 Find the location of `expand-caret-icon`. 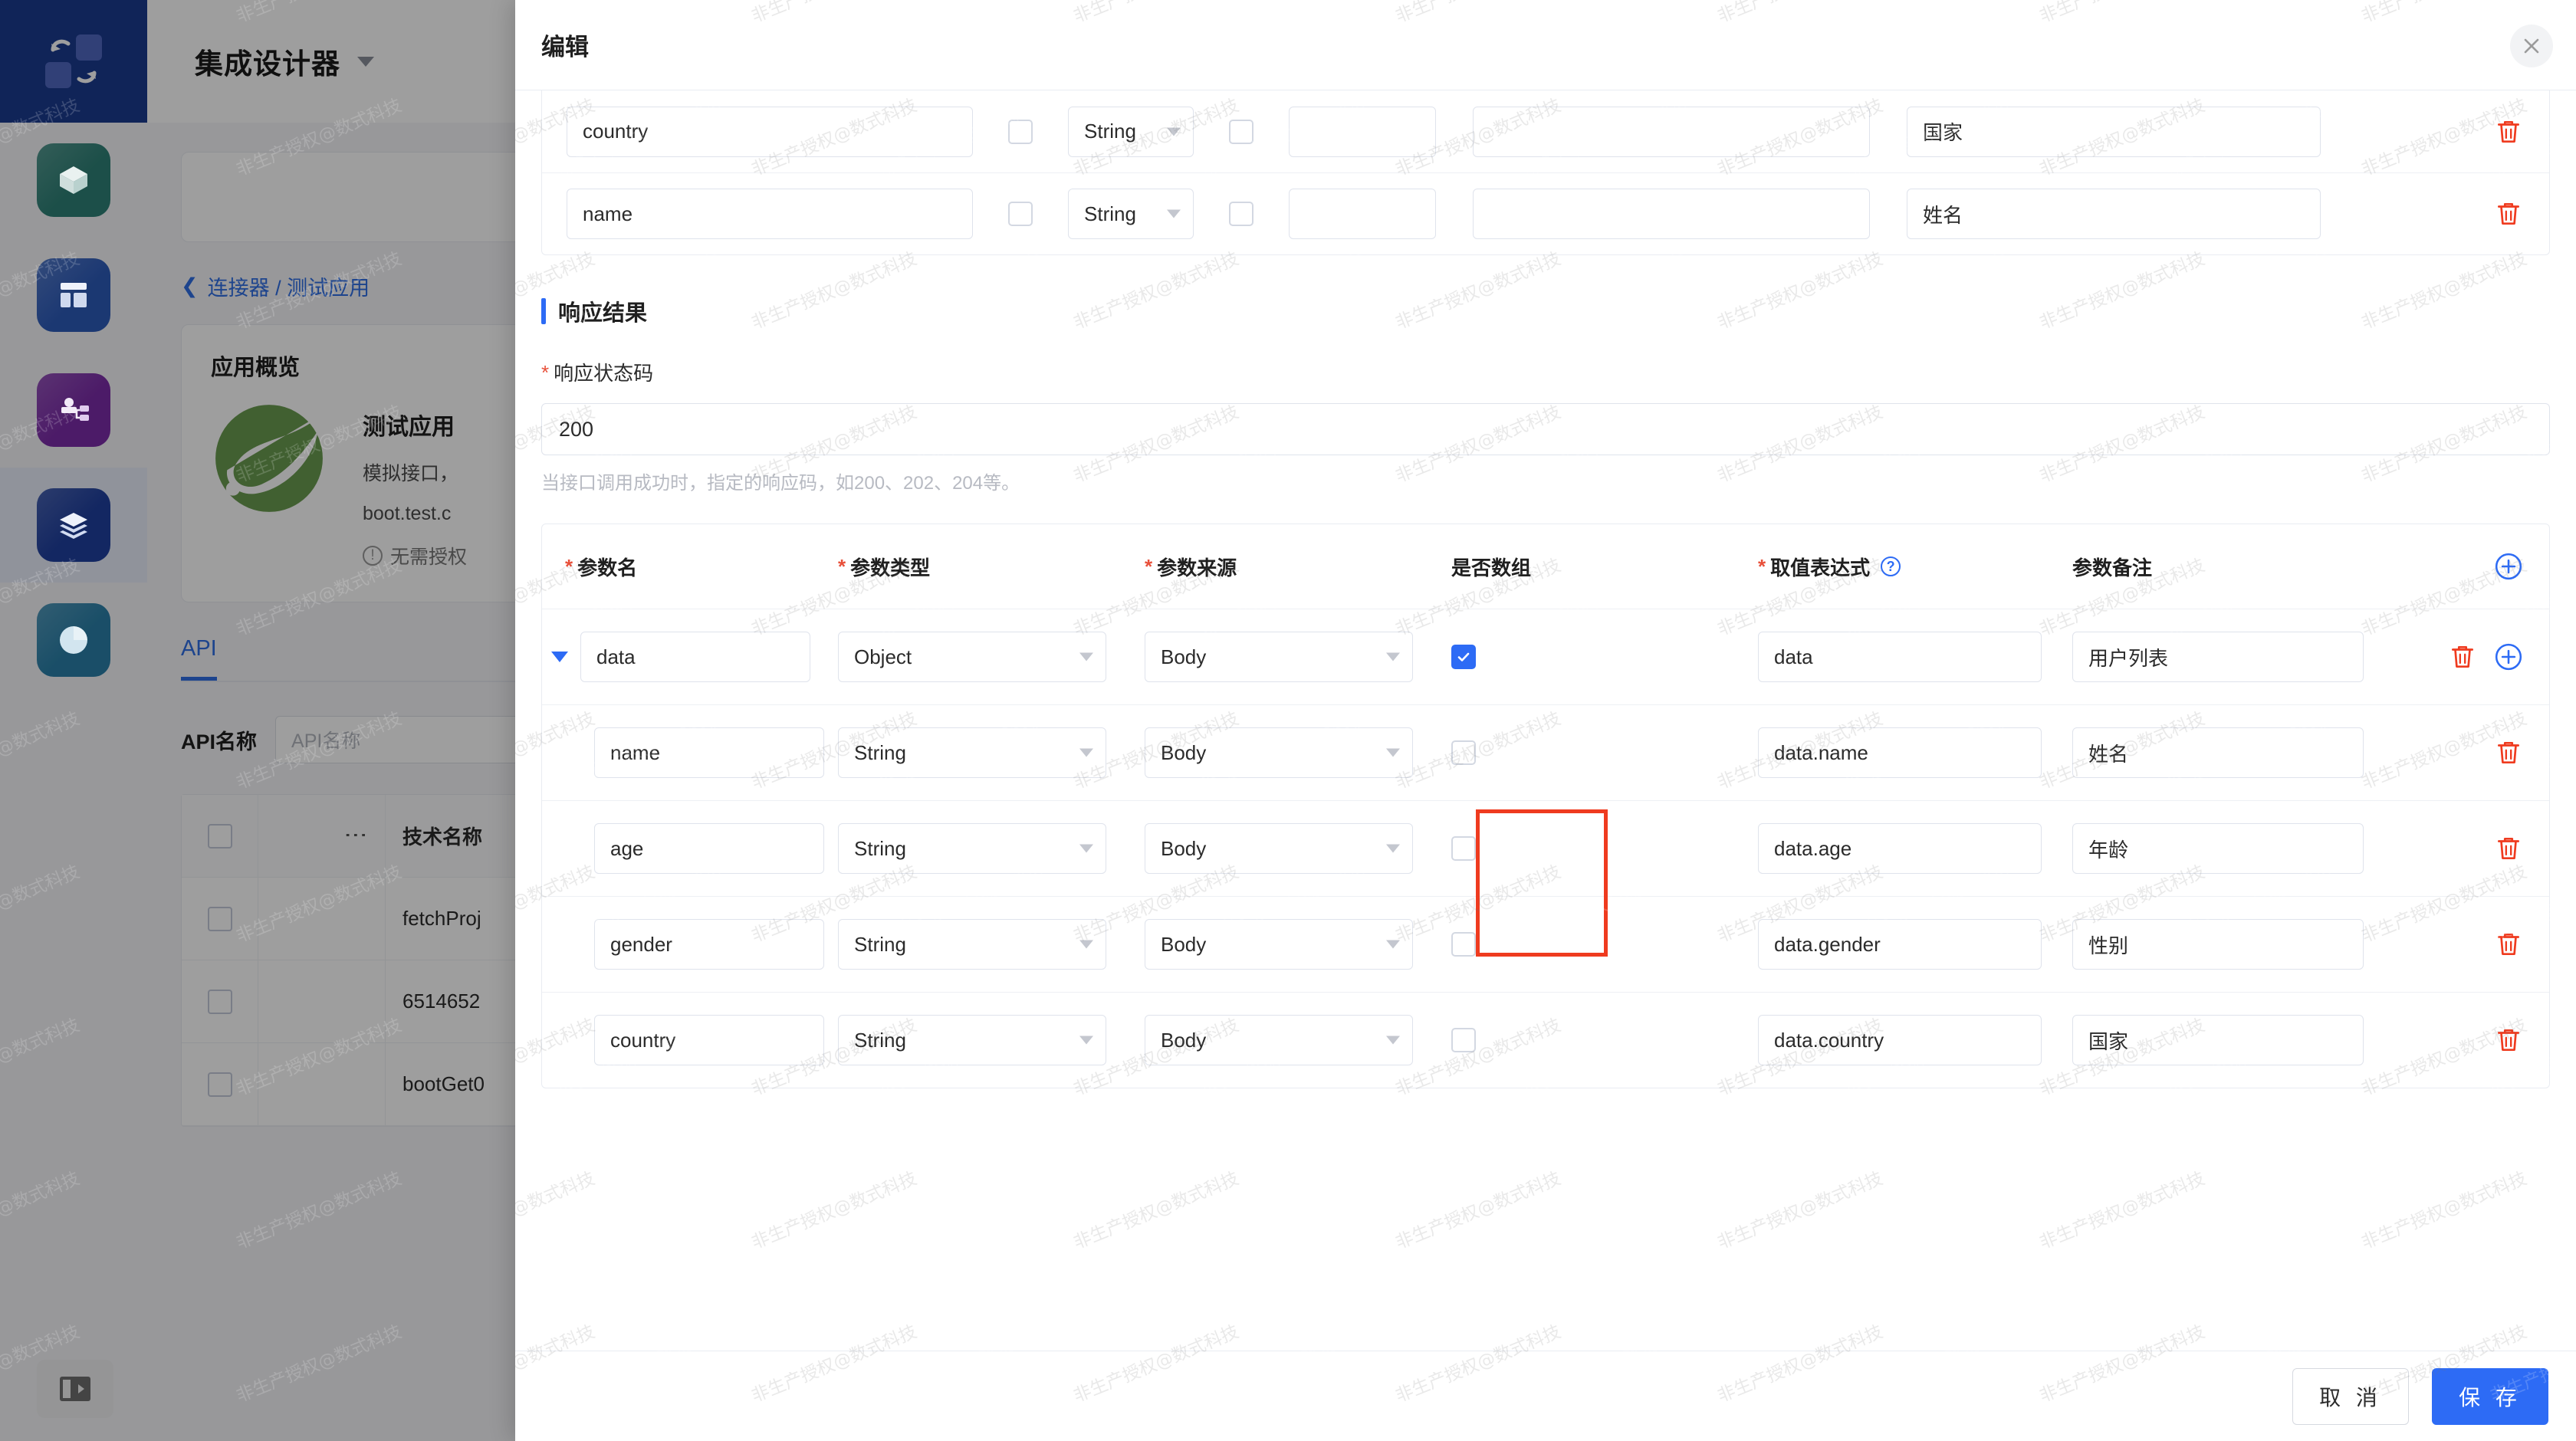

expand-caret-icon is located at coordinates (559, 657).